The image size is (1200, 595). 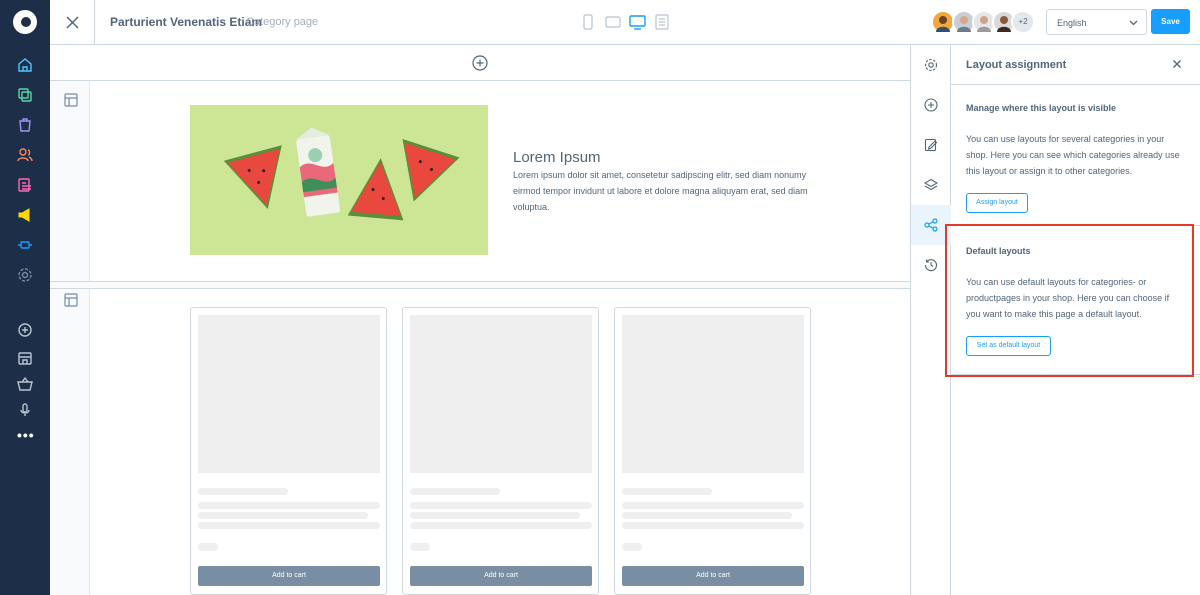 What do you see at coordinates (25, 245) in the screenshot?
I see `extensions-icon` at bounding box center [25, 245].